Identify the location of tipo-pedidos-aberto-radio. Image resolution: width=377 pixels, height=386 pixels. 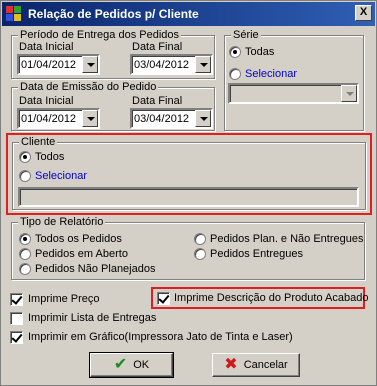
(25, 254).